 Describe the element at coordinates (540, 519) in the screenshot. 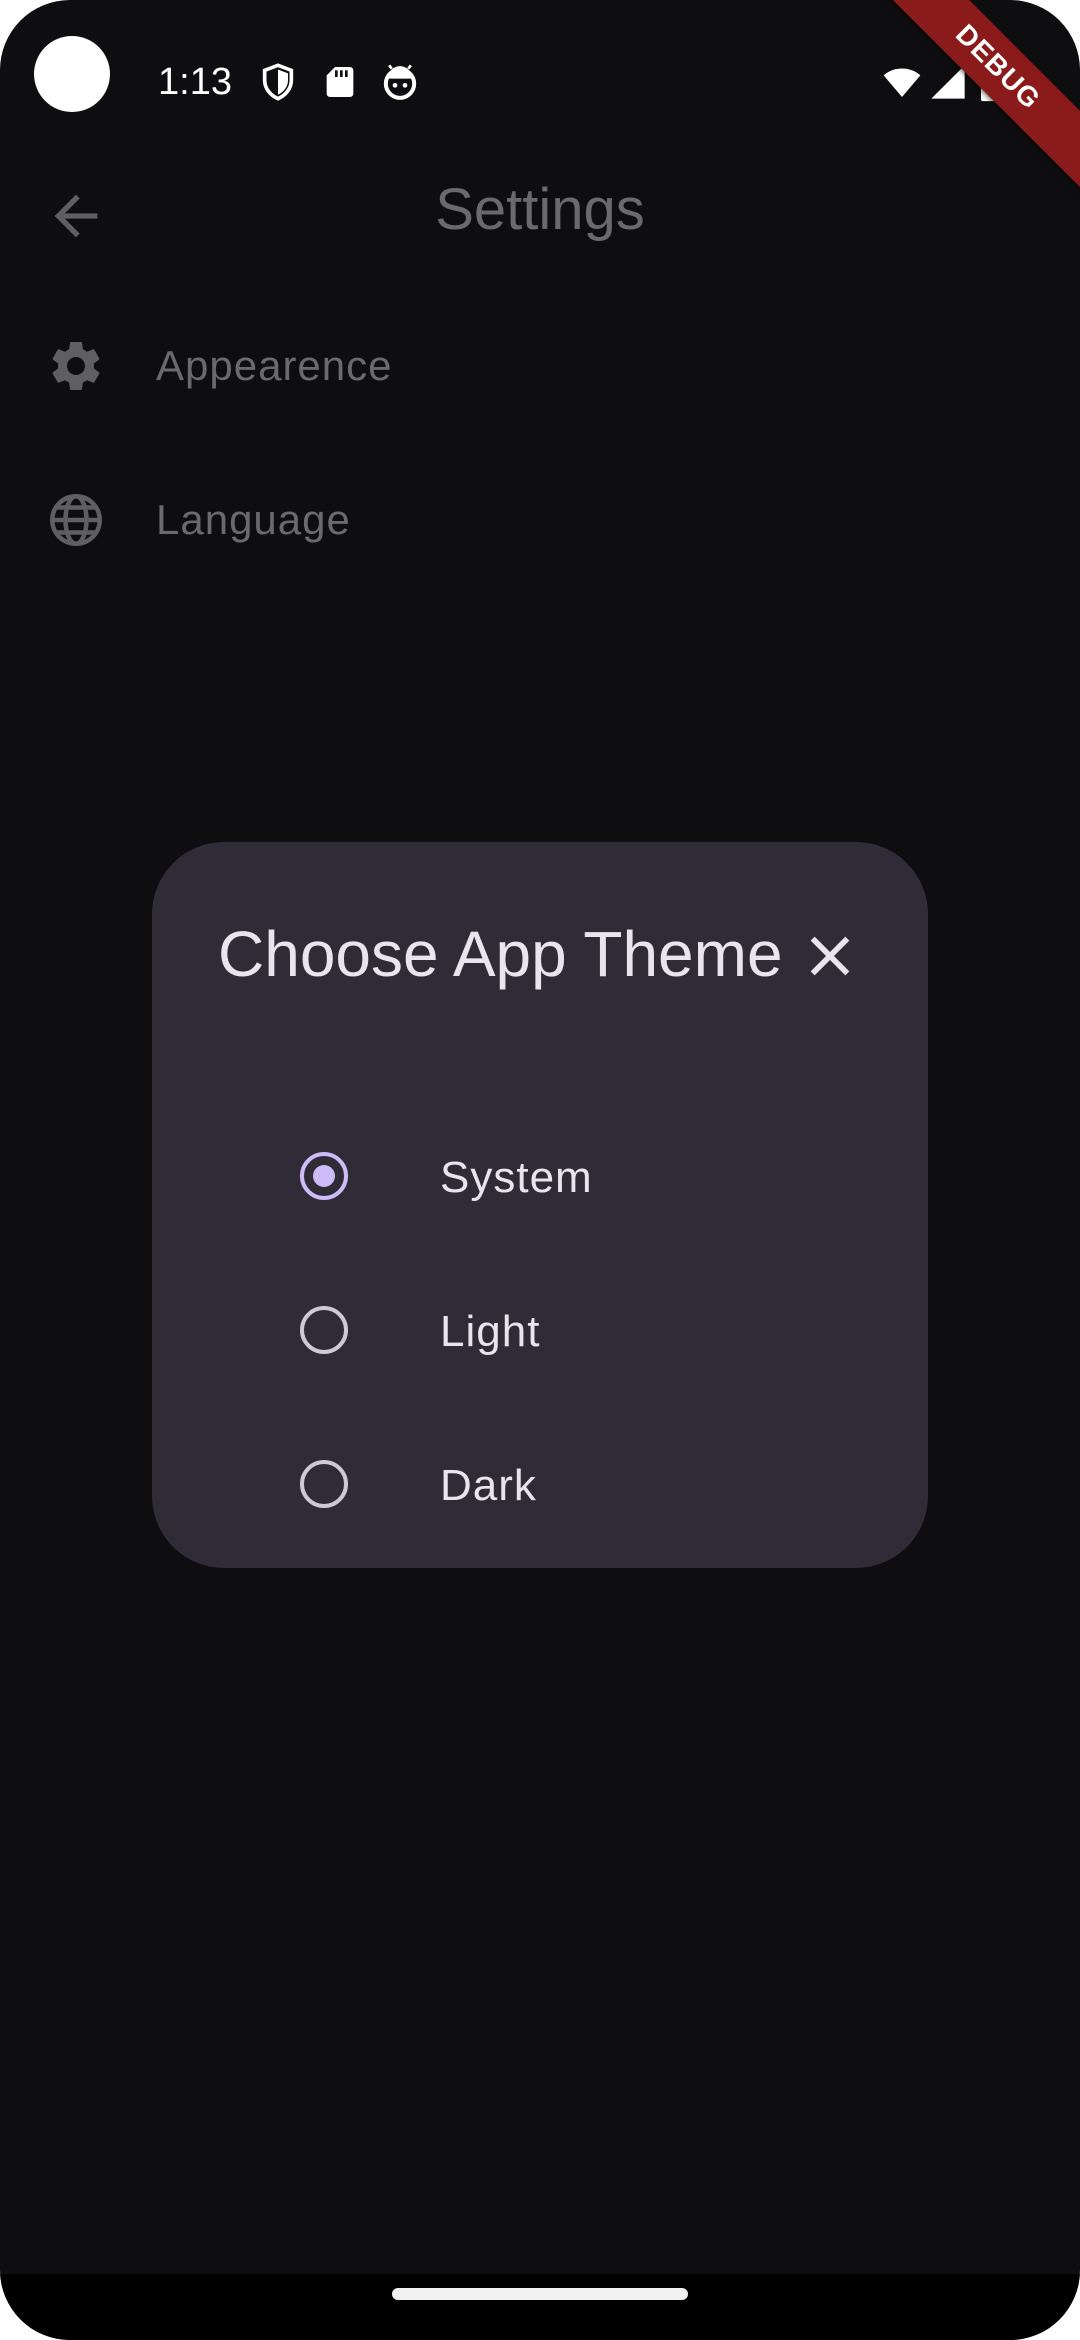

I see `settings-item-language: Language` at that location.